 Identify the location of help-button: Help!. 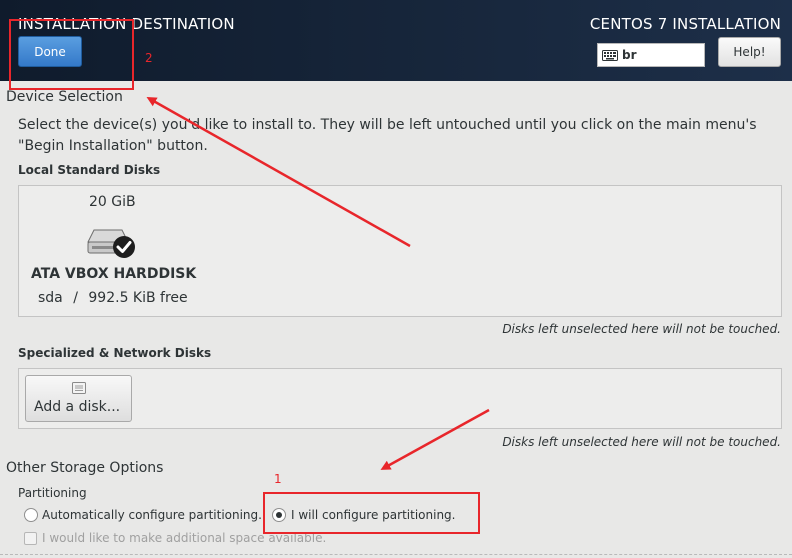
(749, 52).